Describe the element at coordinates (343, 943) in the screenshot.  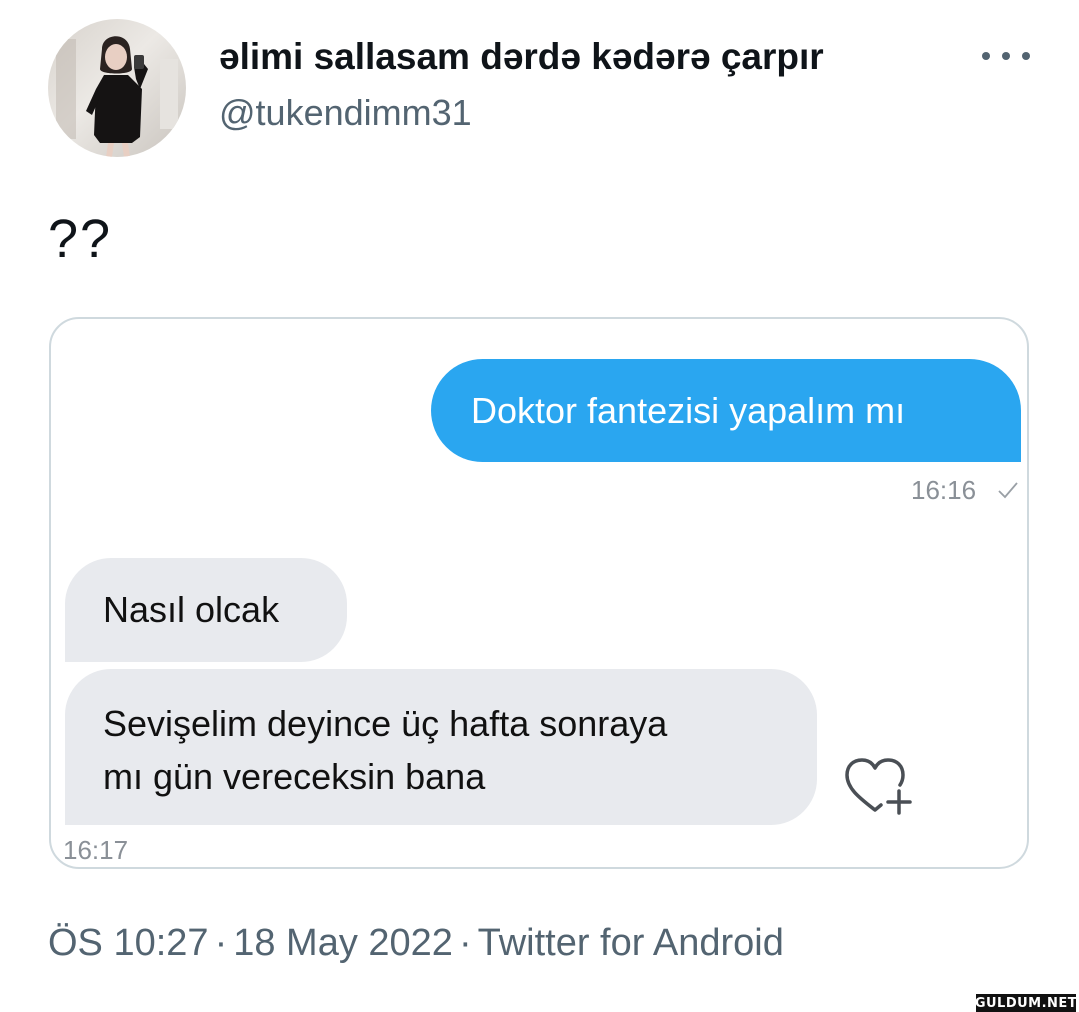
I see `tweet-date: 18 May 2022` at that location.